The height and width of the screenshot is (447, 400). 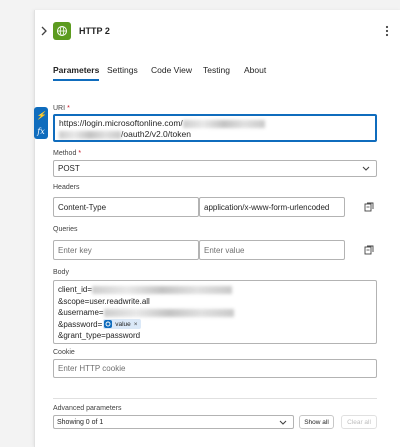 I want to click on header-key-value: Content-Type, so click(x=82, y=207).